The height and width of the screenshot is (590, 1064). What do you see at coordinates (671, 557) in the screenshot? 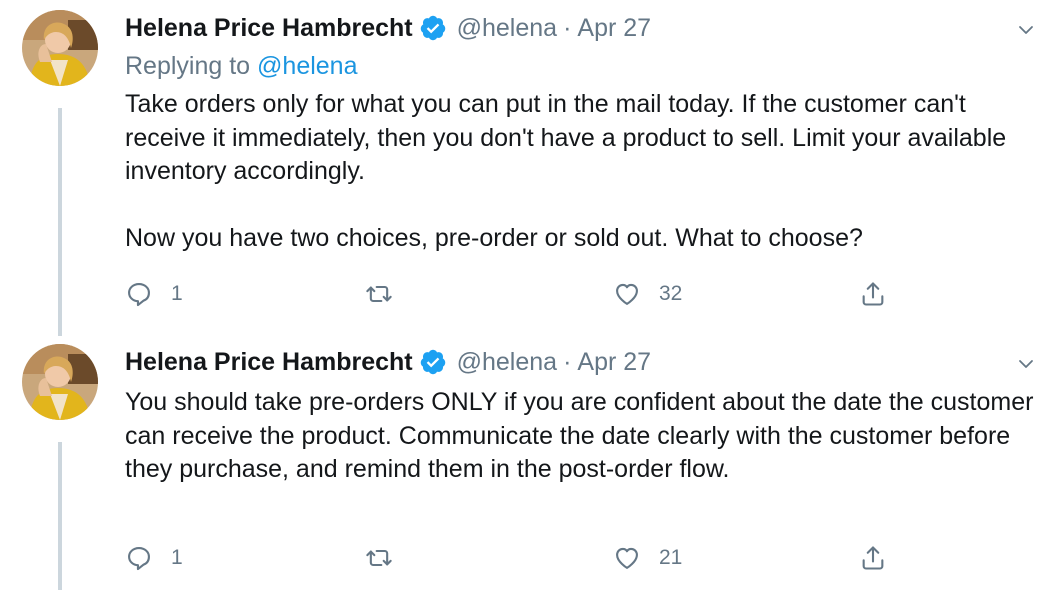
I see `like-count: 21` at bounding box center [671, 557].